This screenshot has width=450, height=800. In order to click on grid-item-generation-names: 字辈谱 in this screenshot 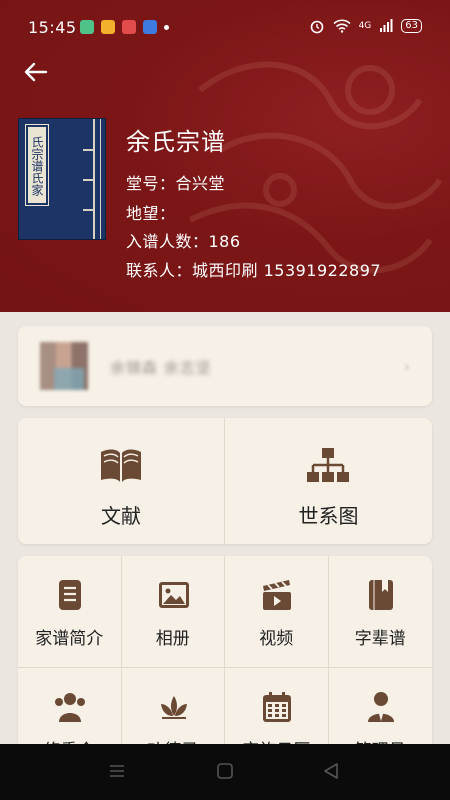, I will do `click(380, 612)`.